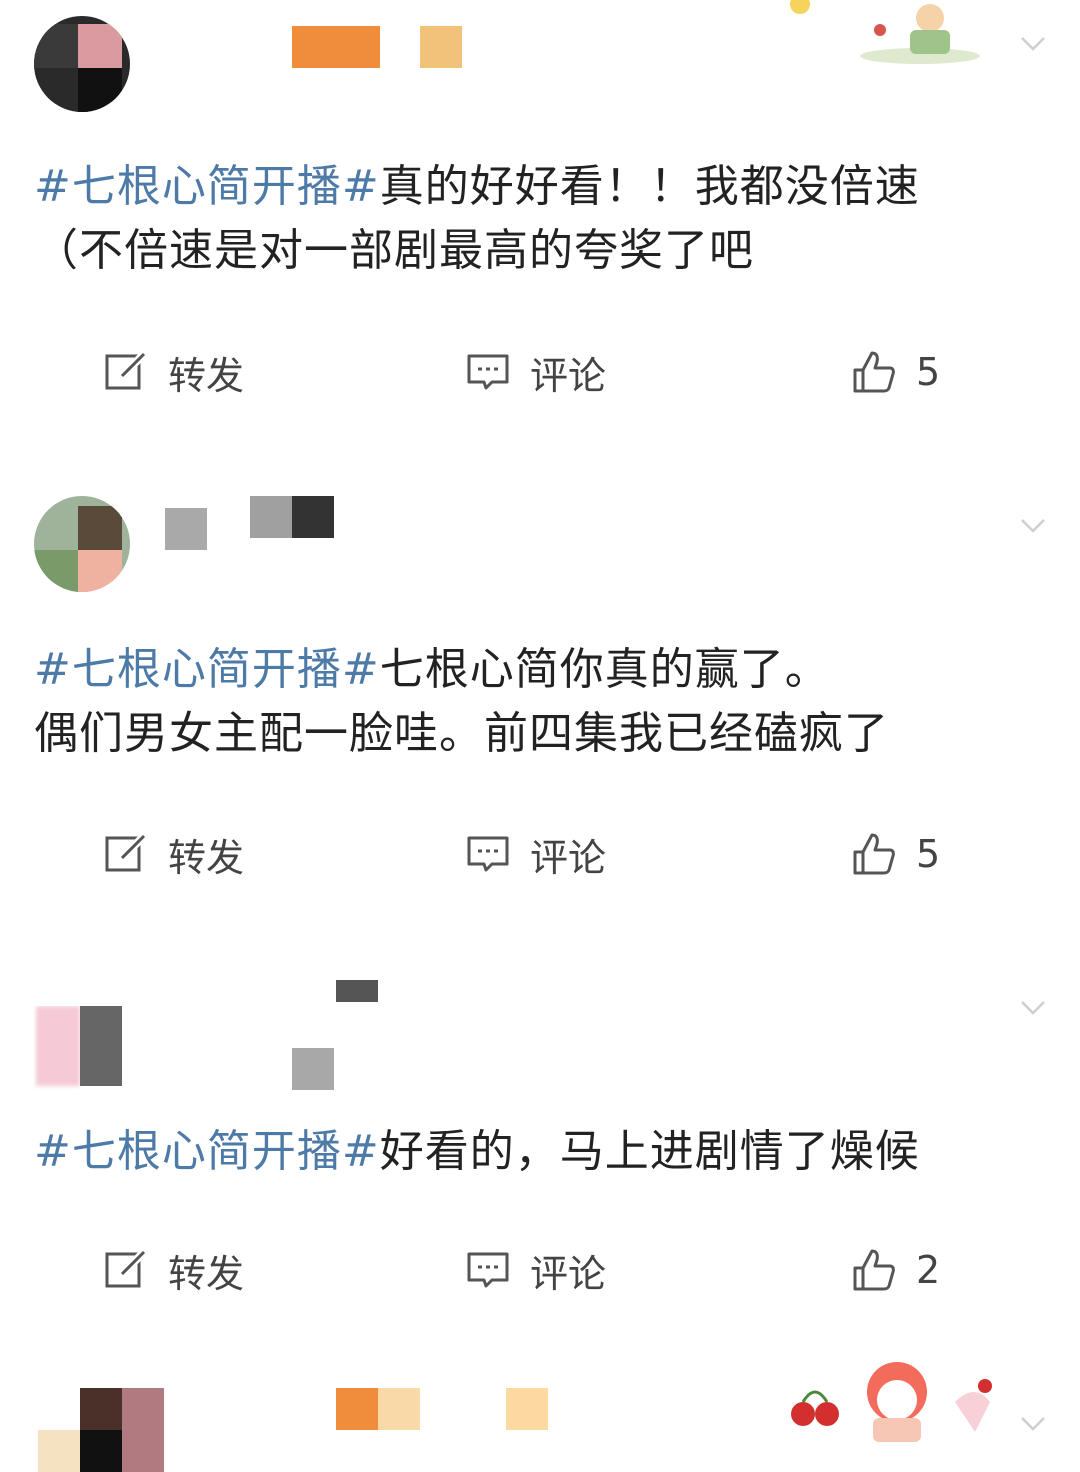 This screenshot has width=1080, height=1472. Describe the element at coordinates (477, 1151) in the screenshot. I see `post-text: #七根心简开播#好看的，马上进剧情了燥候` at that location.